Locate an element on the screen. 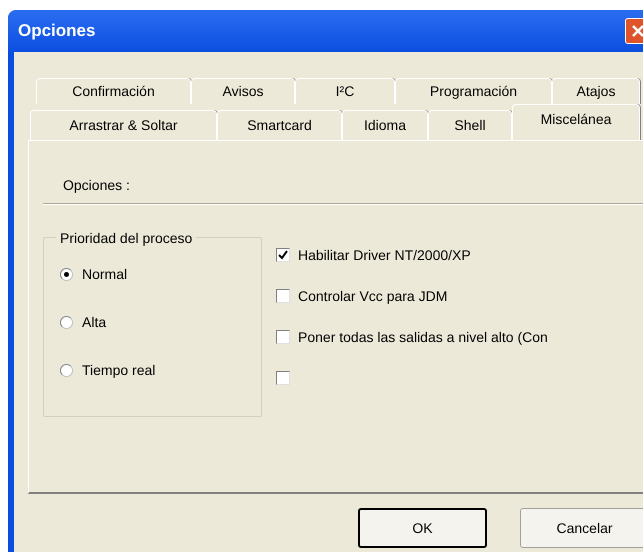 This screenshot has width=643, height=552. tab: Shell is located at coordinates (470, 125).